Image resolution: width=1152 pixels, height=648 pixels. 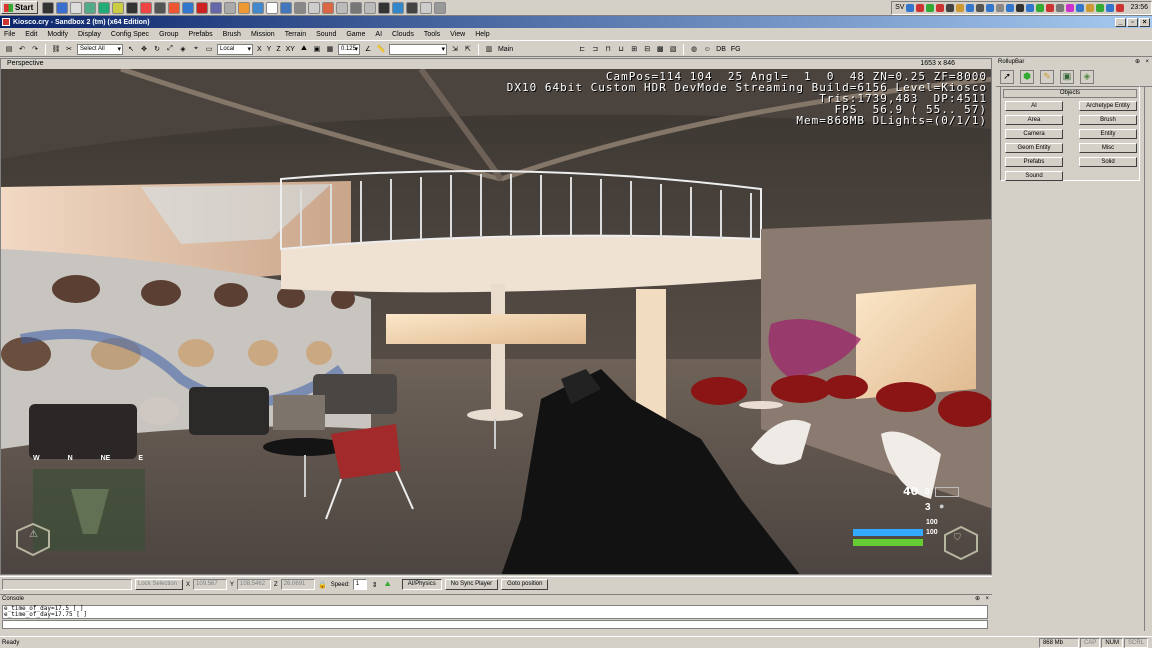 What do you see at coordinates (403, 34) in the screenshot?
I see `menu-clouds: Clouds` at bounding box center [403, 34].